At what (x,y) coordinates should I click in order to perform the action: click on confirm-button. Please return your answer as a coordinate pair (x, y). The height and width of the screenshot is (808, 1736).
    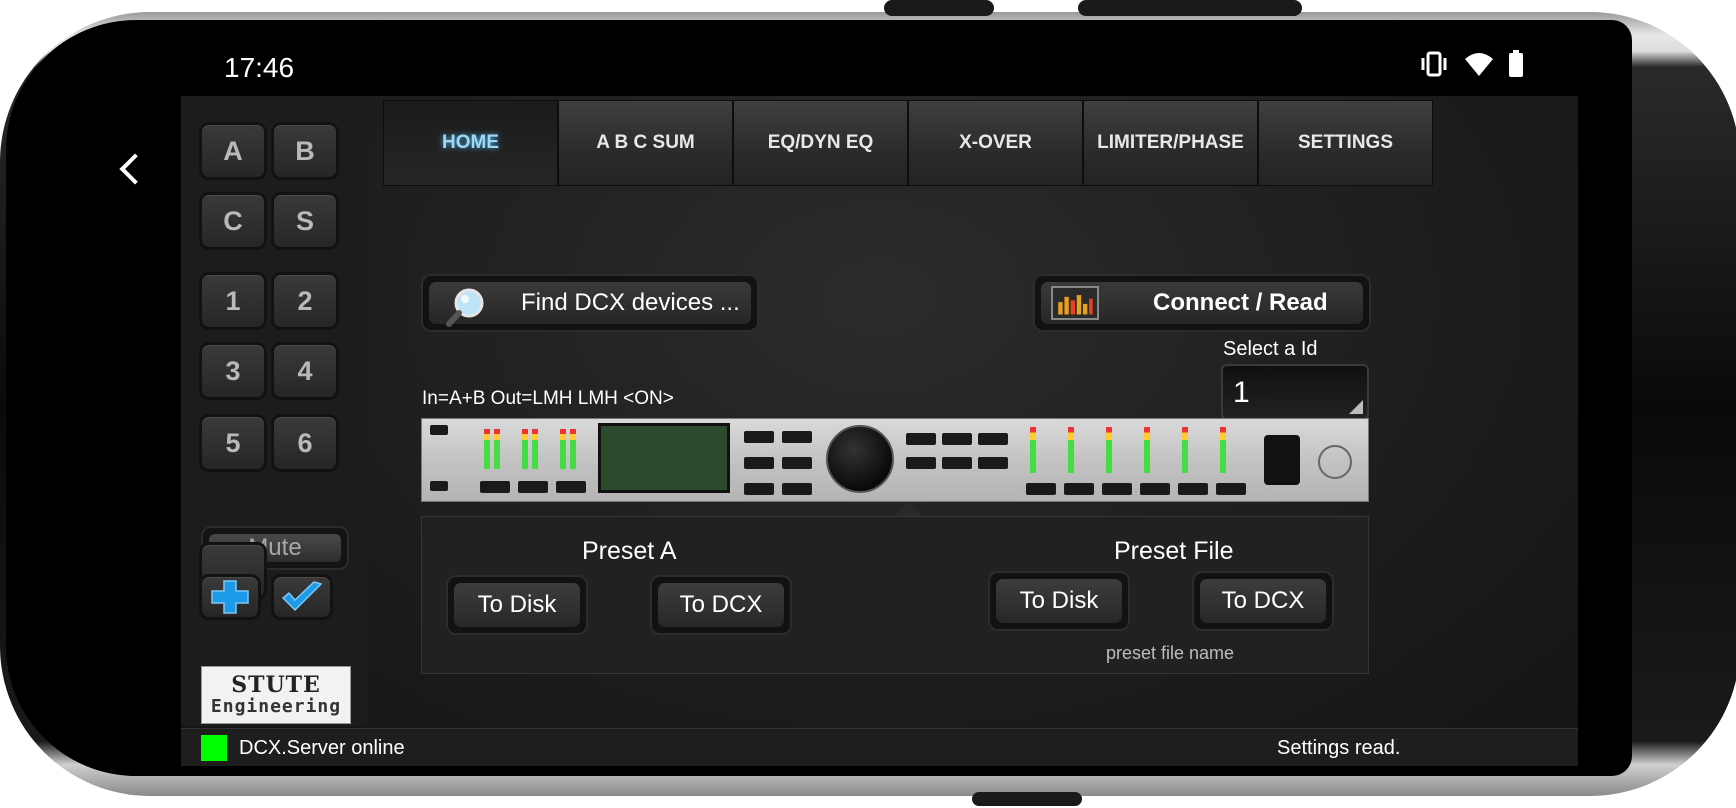
    Looking at the image, I should click on (302, 597).